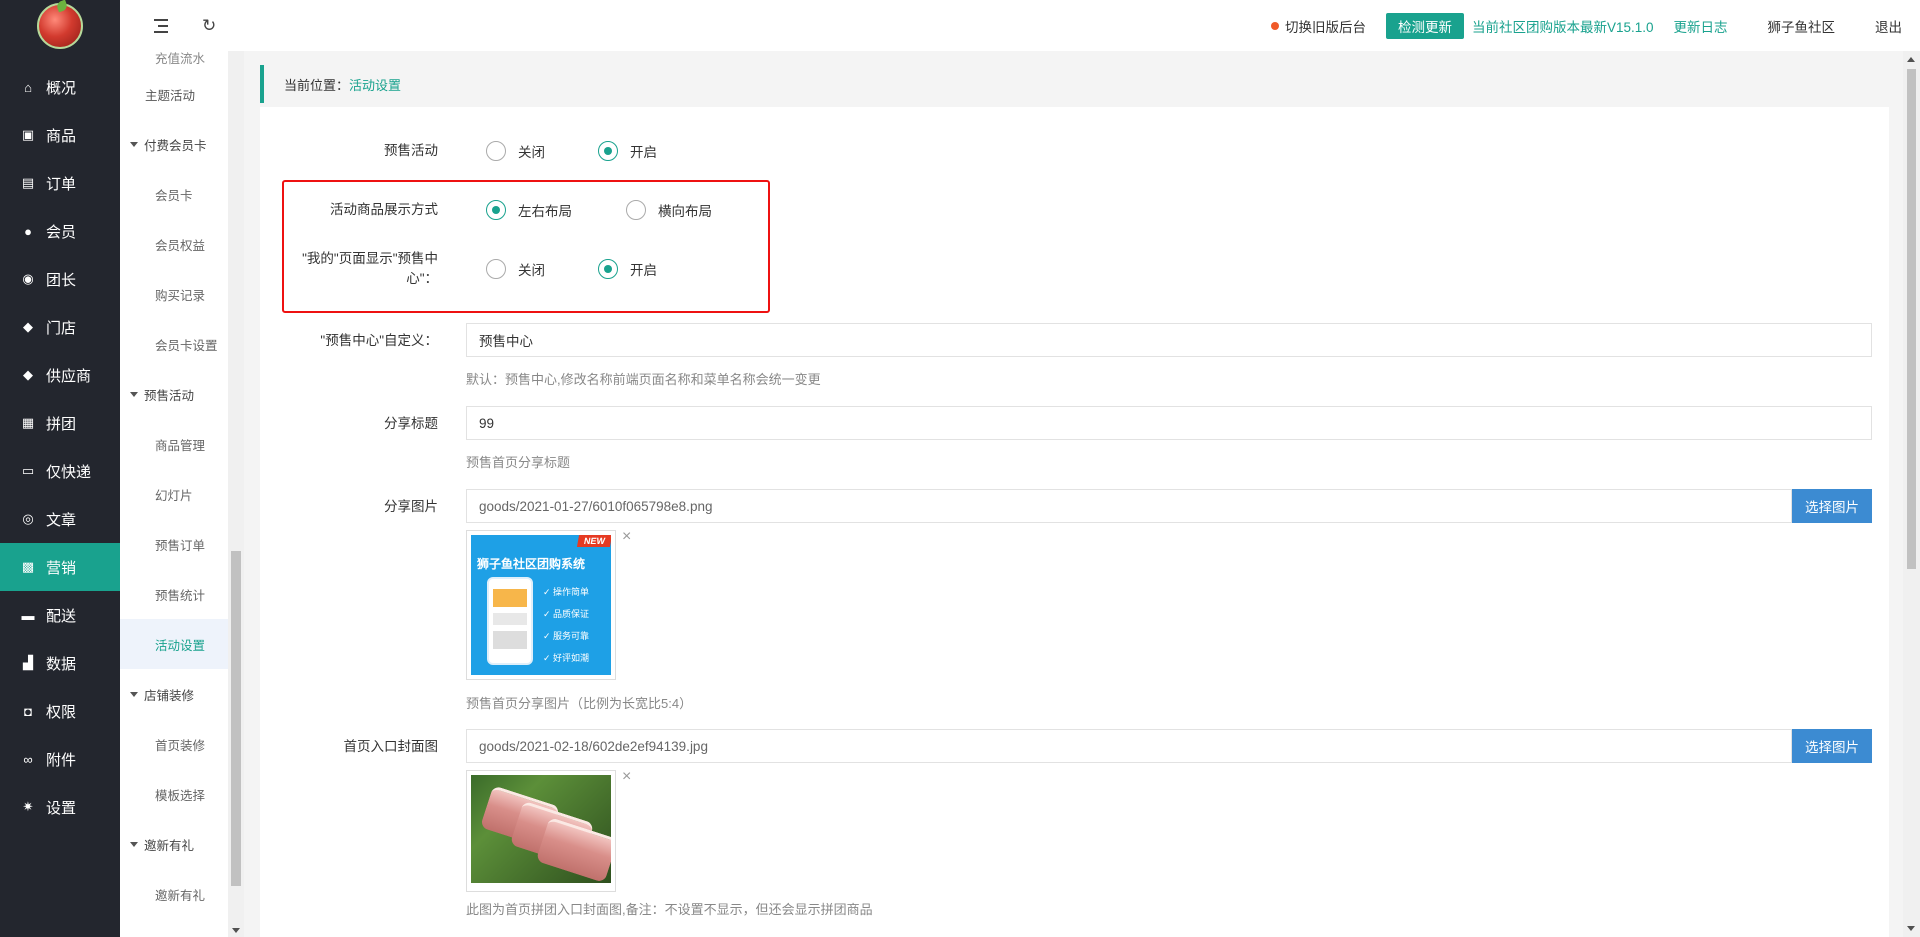  Describe the element at coordinates (411, 506) in the screenshot. I see `share-image-label: 分享图片` at that location.